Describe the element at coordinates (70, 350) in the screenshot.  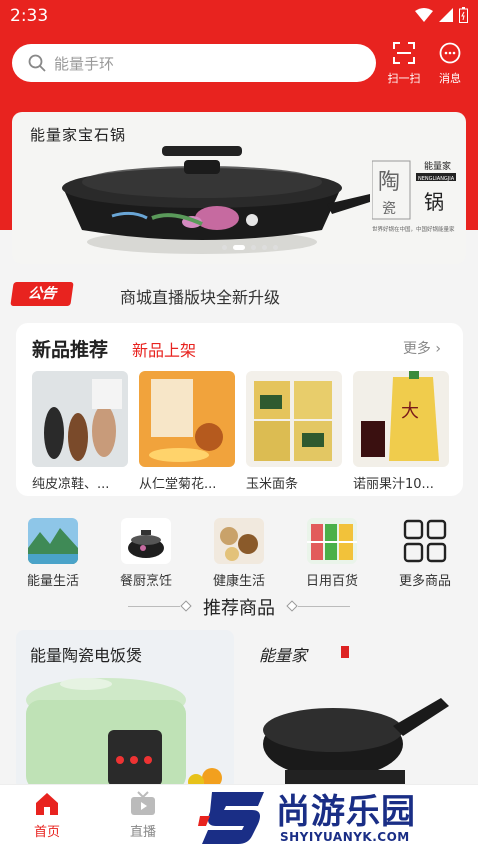
I see `new-products-title: 新品推荐` at that location.